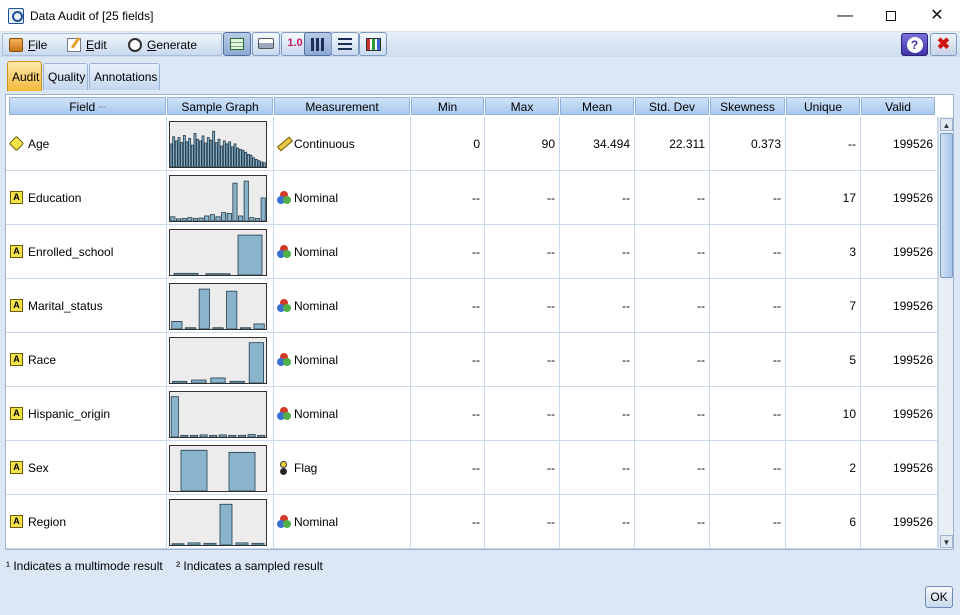 The image size is (960, 615). What do you see at coordinates (946, 205) in the screenshot?
I see `scroll-thumb` at bounding box center [946, 205].